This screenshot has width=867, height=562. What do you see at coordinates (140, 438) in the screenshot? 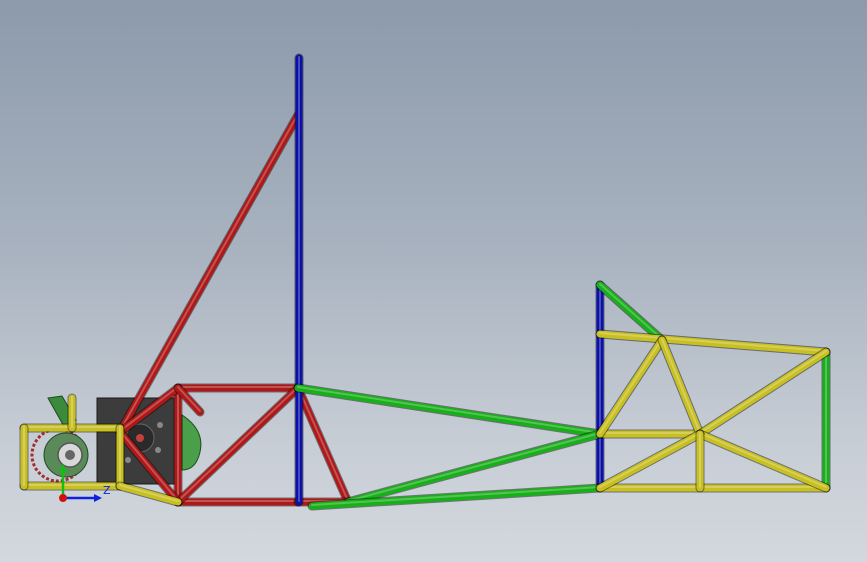
I see `gearbox-hub-center` at bounding box center [140, 438].